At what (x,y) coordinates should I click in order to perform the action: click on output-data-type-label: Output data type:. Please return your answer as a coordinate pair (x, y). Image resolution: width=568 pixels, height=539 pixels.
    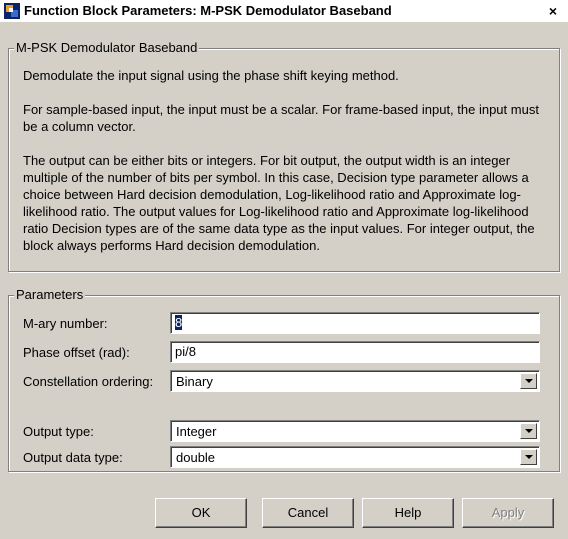
    Looking at the image, I should click on (73, 457).